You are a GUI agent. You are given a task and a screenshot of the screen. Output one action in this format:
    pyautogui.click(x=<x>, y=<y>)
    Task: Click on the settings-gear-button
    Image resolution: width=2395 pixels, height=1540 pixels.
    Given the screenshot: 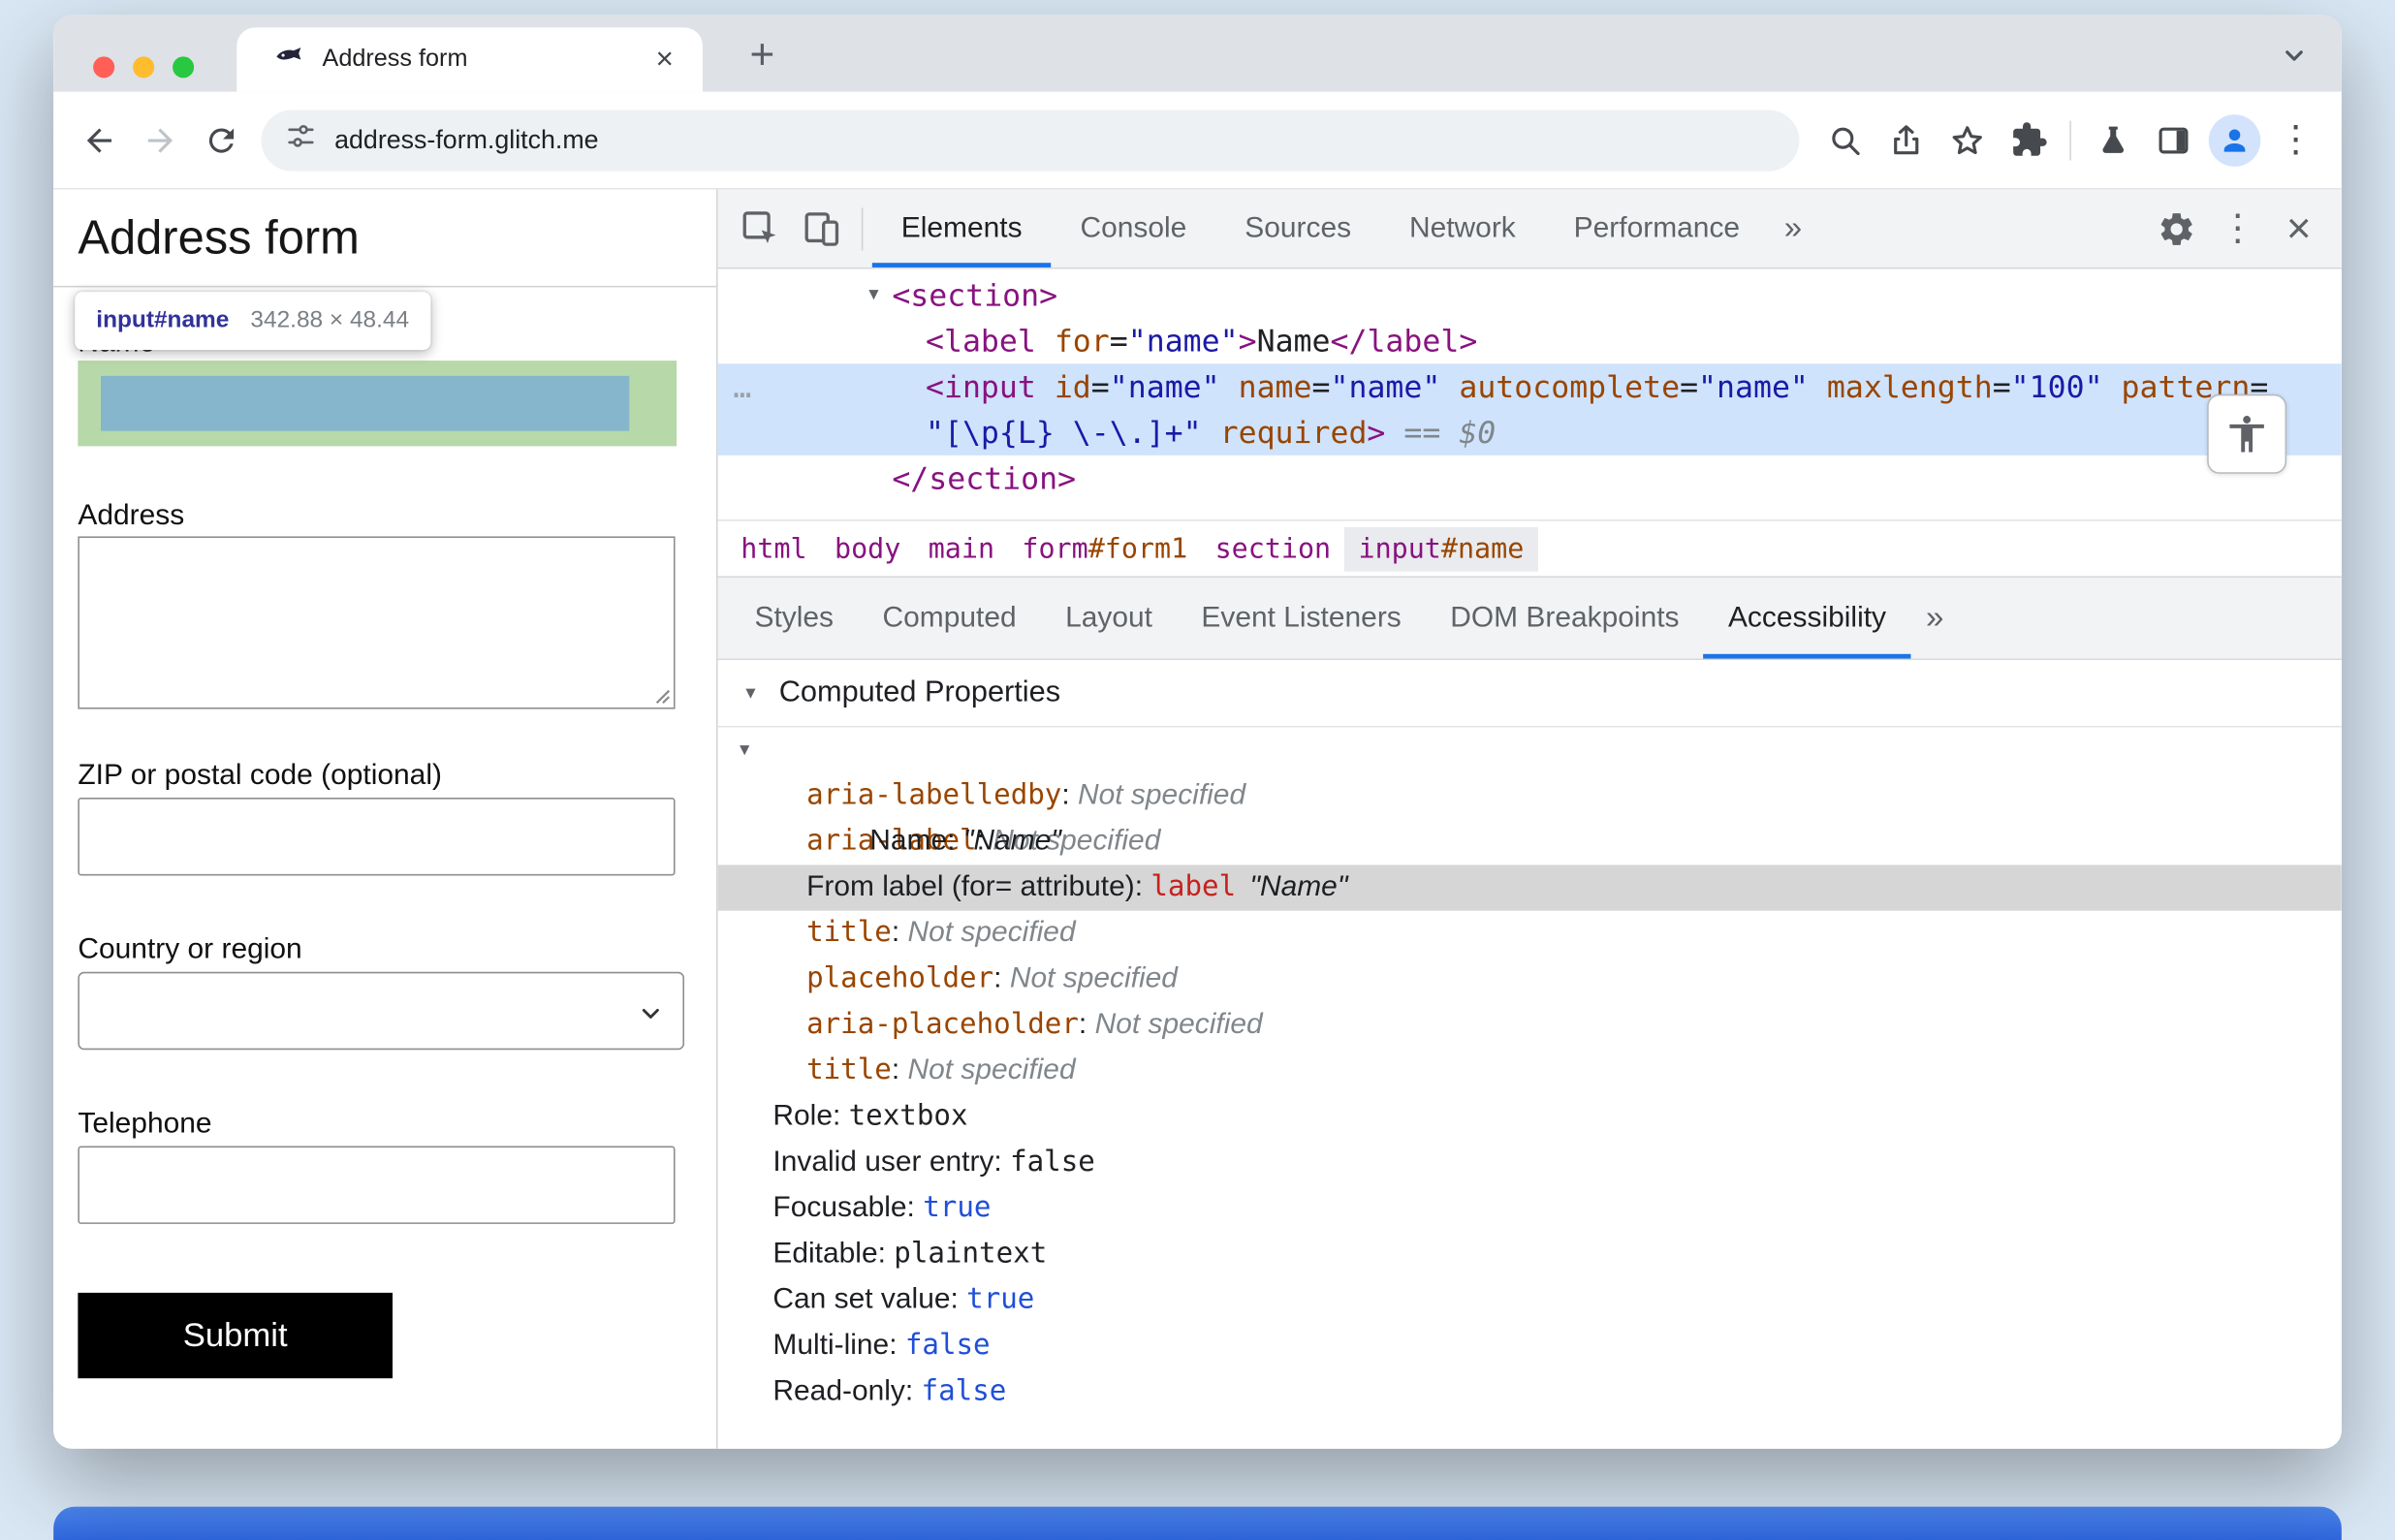 What is the action you would take?
    pyautogui.click(x=2176, y=228)
    